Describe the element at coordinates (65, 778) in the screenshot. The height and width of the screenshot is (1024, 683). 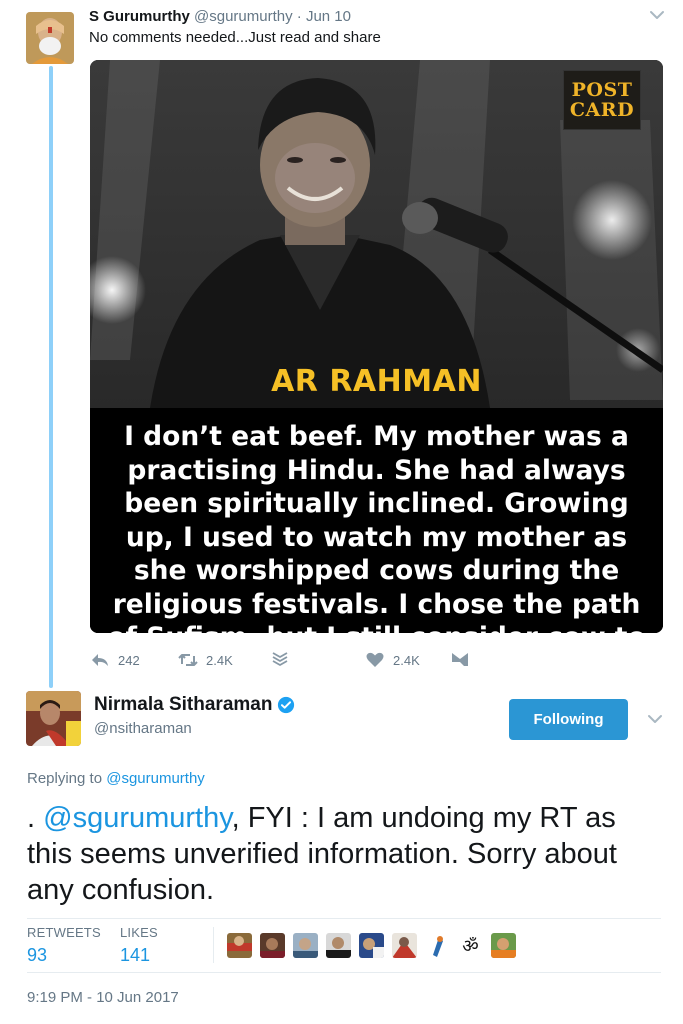
I see `replying-to-label: Replying to` at that location.